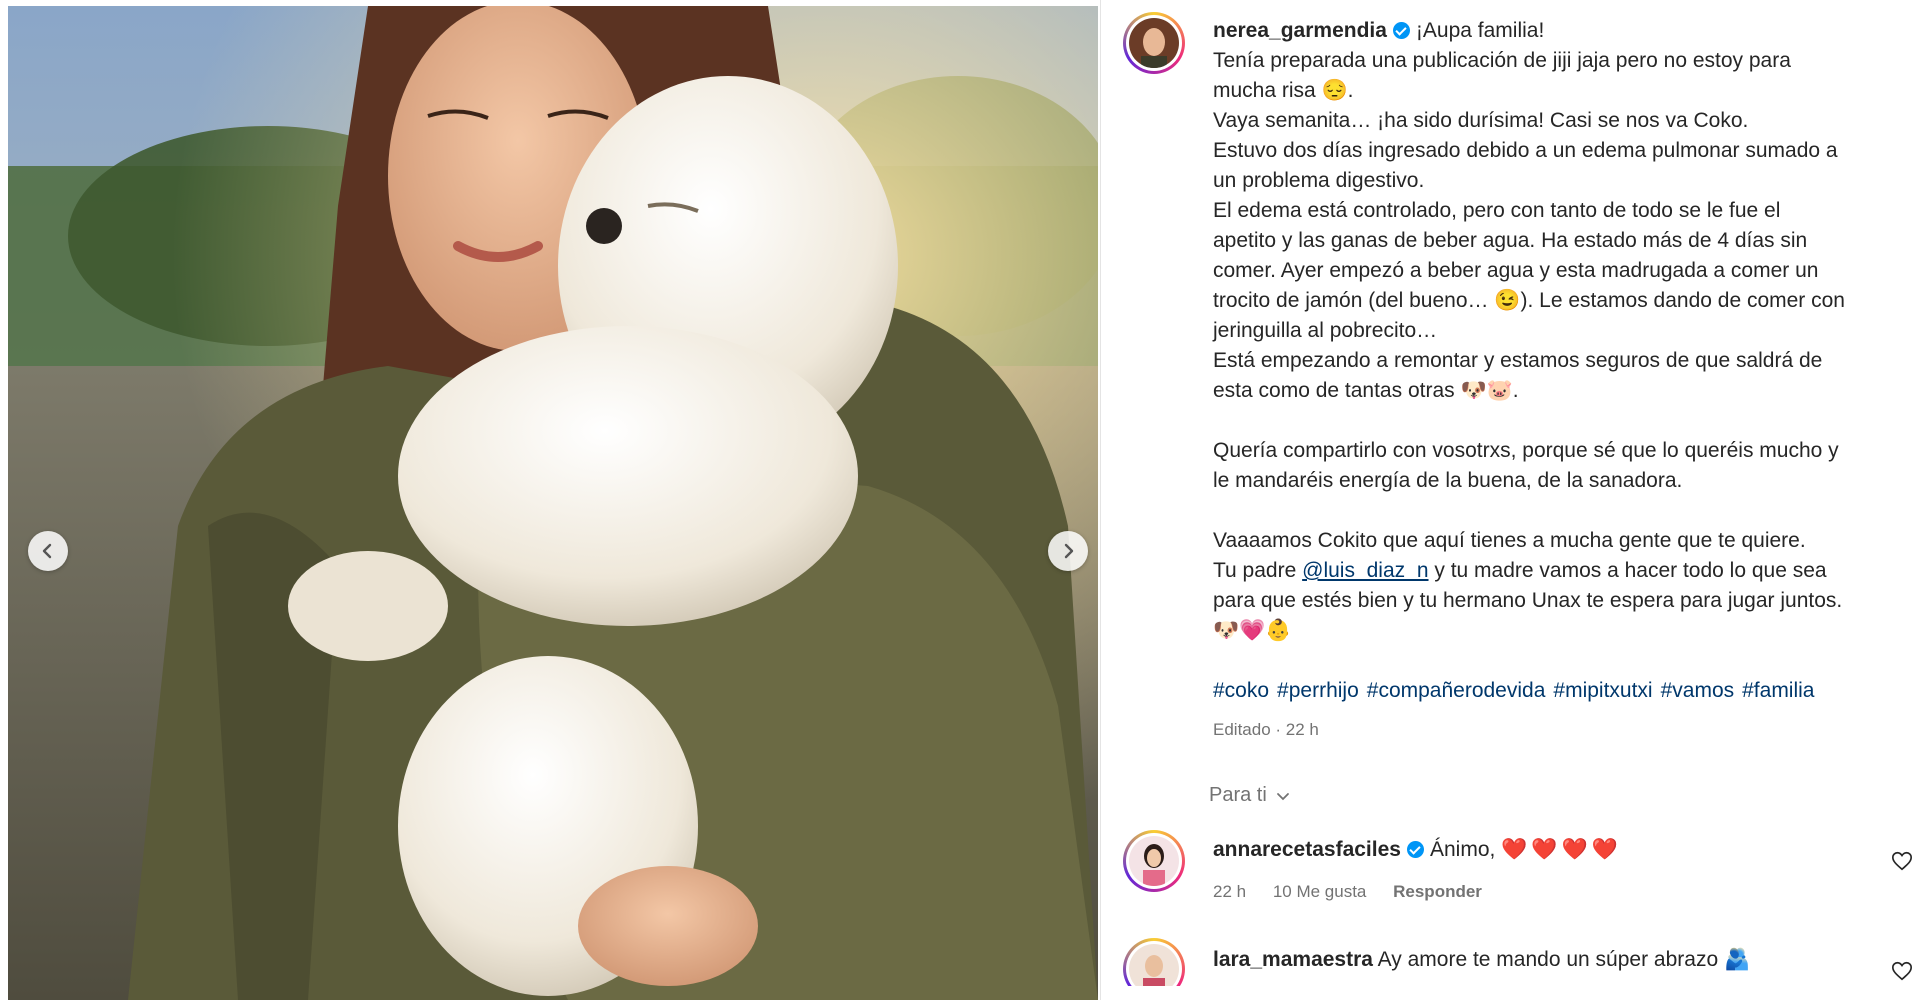 The width and height of the screenshot is (1920, 1000). I want to click on hashtag-link: #coko, so click(1241, 690).